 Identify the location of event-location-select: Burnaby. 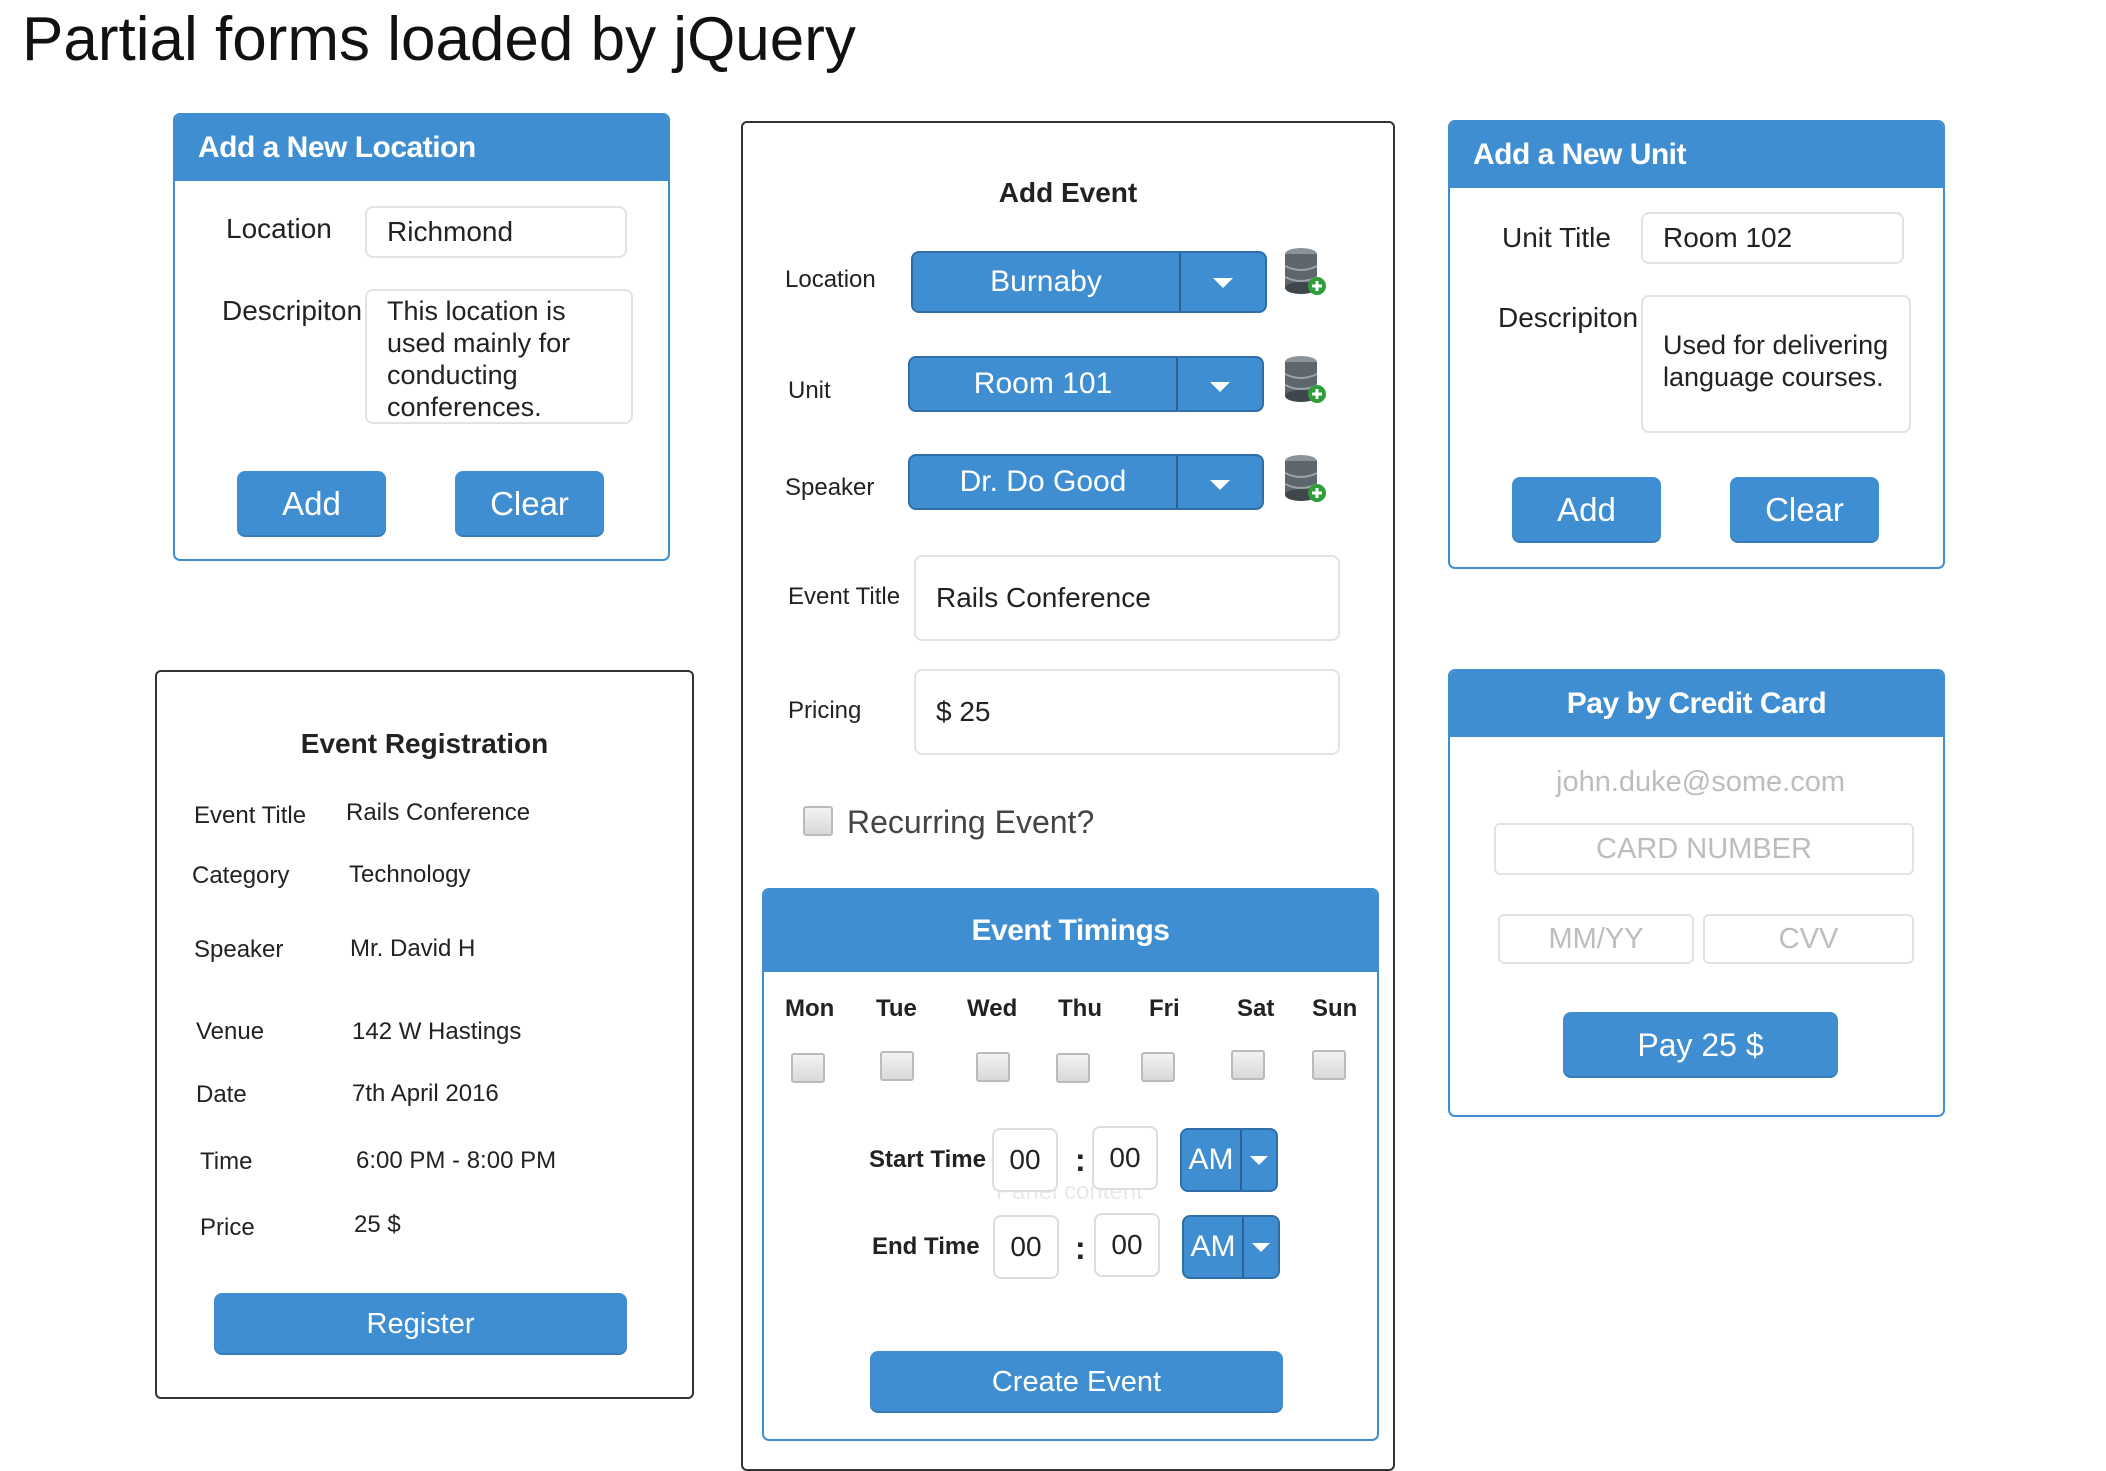
(1089, 282).